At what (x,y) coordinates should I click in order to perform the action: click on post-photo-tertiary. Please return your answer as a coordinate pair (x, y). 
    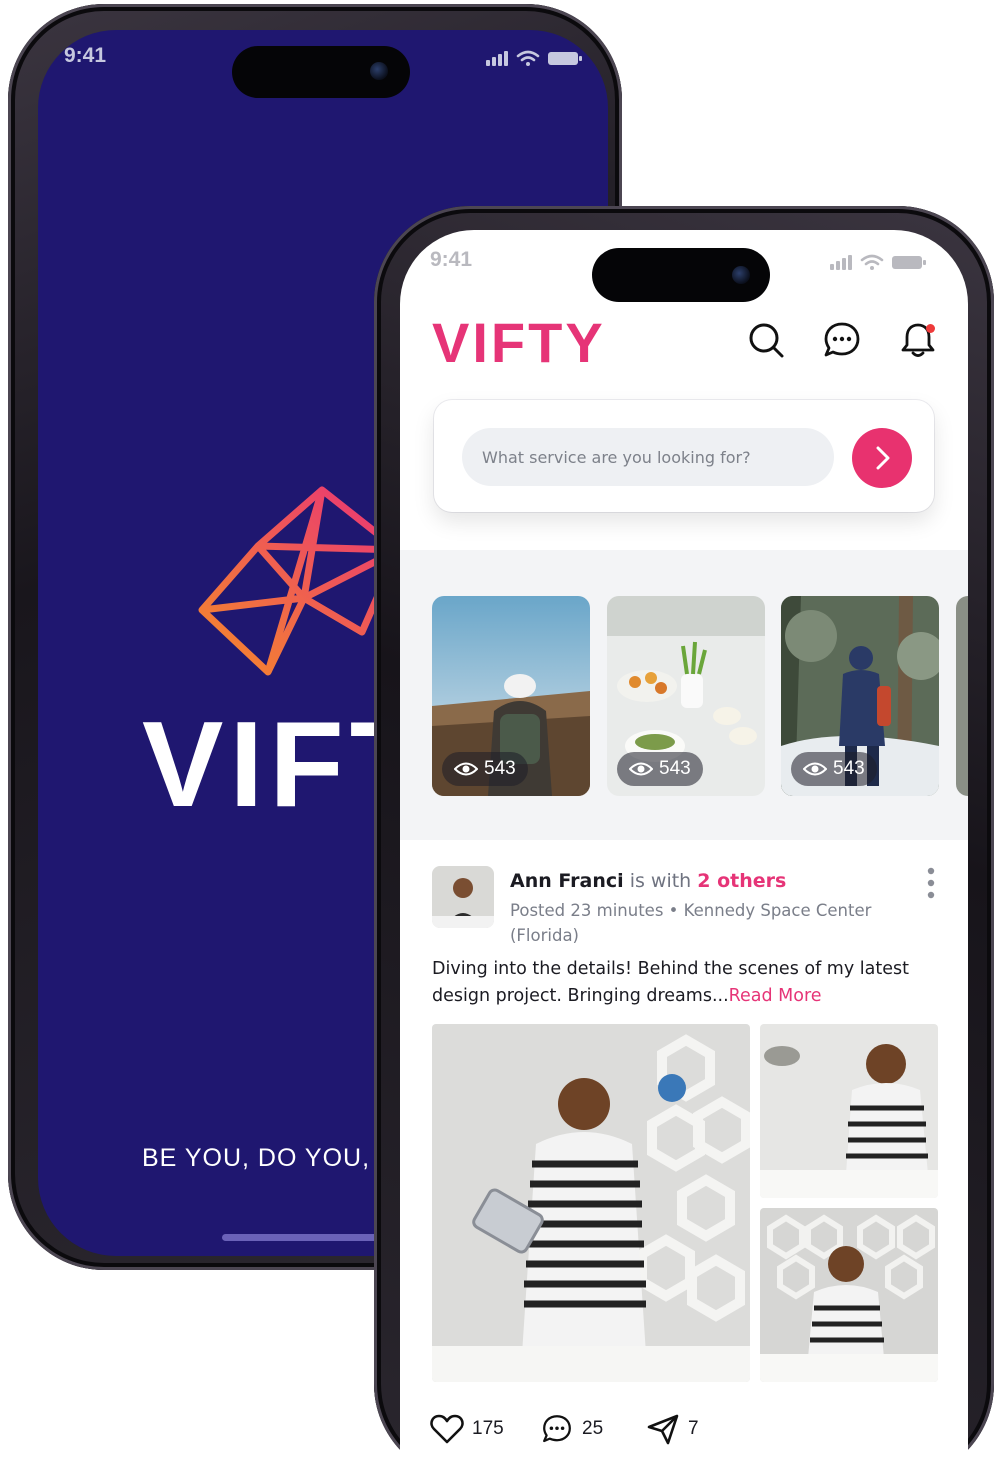
    Looking at the image, I should click on (849, 1295).